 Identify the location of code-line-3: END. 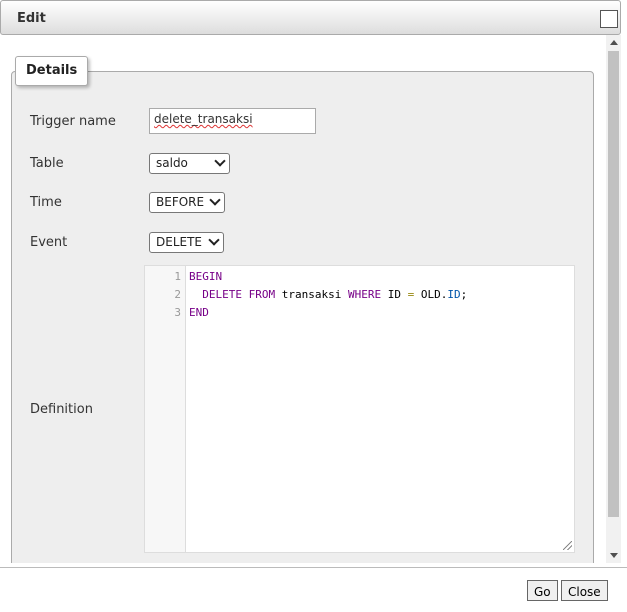
(199, 312).